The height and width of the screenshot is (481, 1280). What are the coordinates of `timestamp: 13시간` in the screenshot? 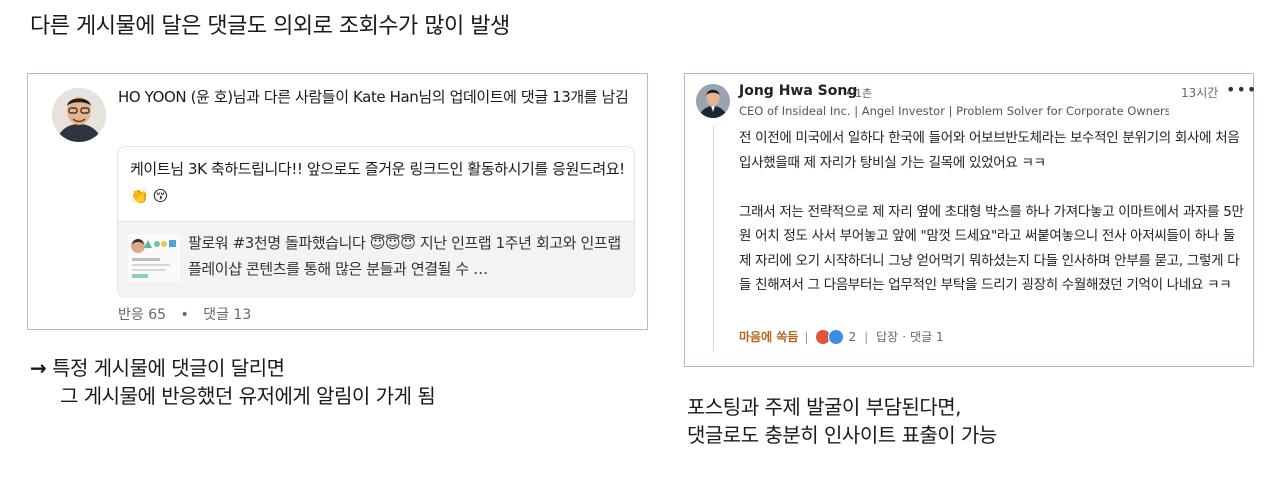 It's located at (1200, 93).